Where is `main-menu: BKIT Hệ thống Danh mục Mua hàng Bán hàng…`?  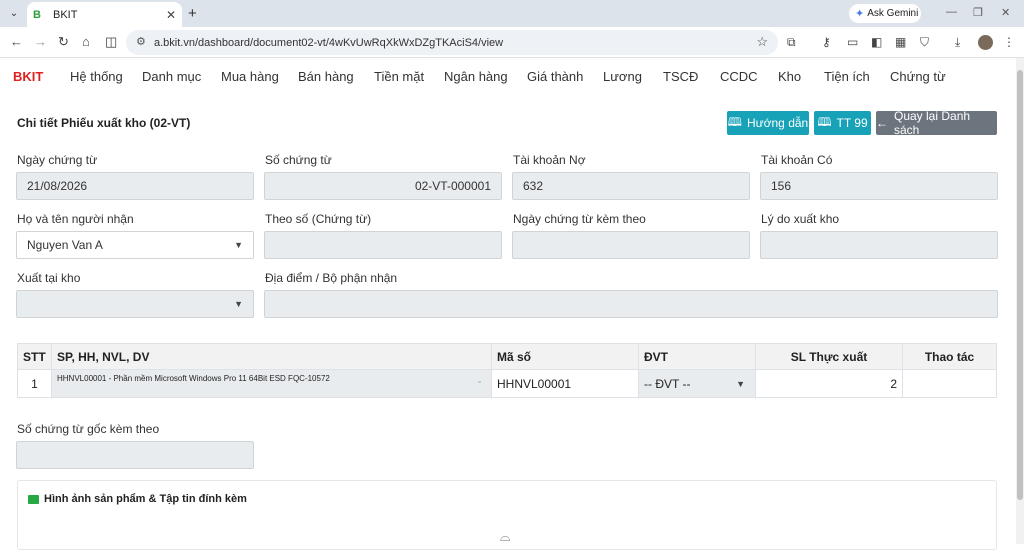
main-menu: BKIT Hệ thống Danh mục Mua hàng Bán hàng… is located at coordinates (508, 77).